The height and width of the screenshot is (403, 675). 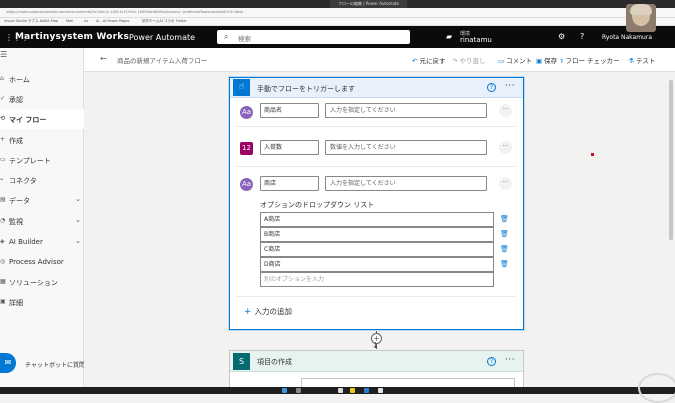 I want to click on nav-item-create: + 作成, so click(x=42, y=140).